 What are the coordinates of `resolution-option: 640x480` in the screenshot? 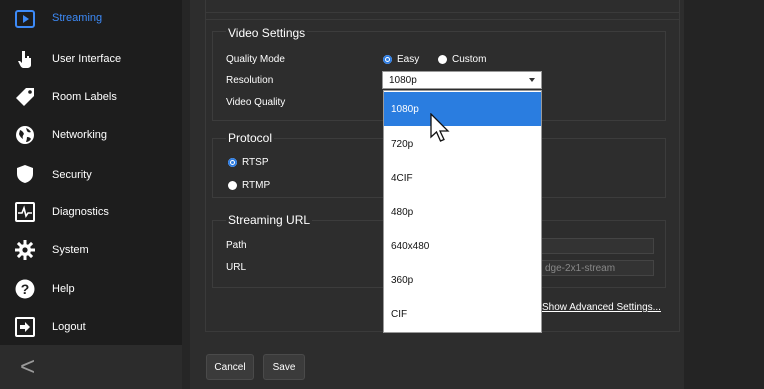 It's located at (462, 246).